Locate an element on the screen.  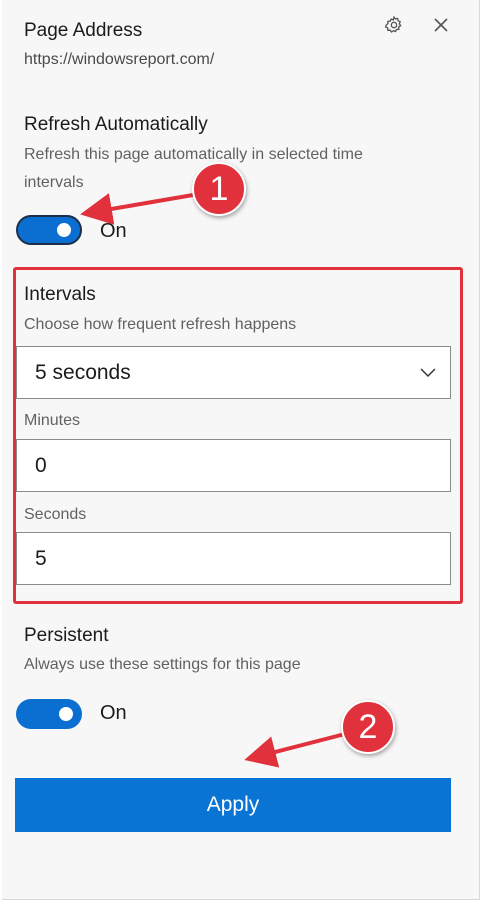
annotation-badge-1: 1 is located at coordinates (219, 189).